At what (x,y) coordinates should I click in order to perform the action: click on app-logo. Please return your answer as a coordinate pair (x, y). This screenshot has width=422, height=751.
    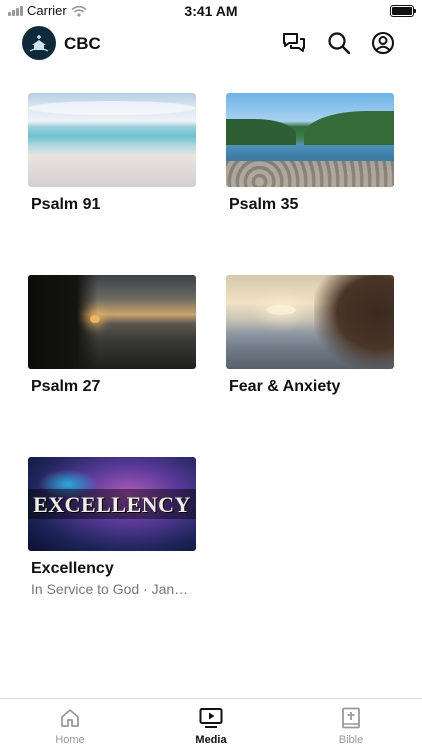
    Looking at the image, I should click on (39, 43).